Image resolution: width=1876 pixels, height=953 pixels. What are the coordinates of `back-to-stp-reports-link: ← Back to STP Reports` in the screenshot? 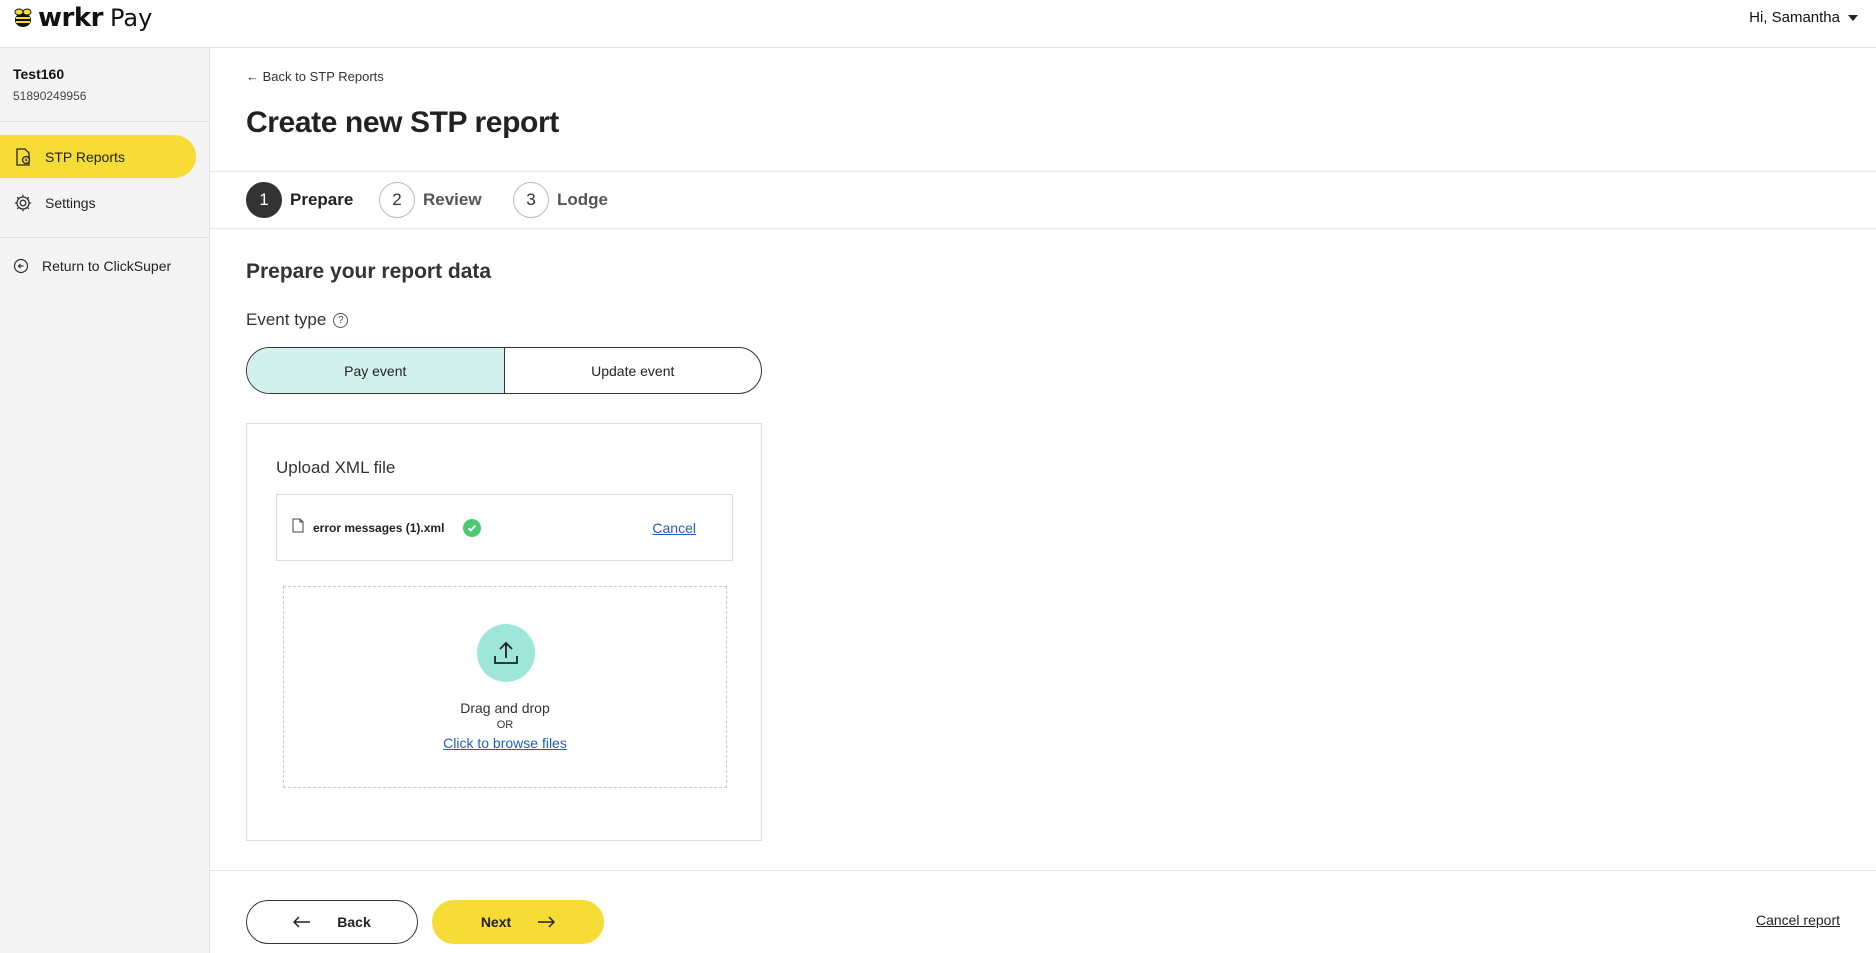 It's located at (315, 76).